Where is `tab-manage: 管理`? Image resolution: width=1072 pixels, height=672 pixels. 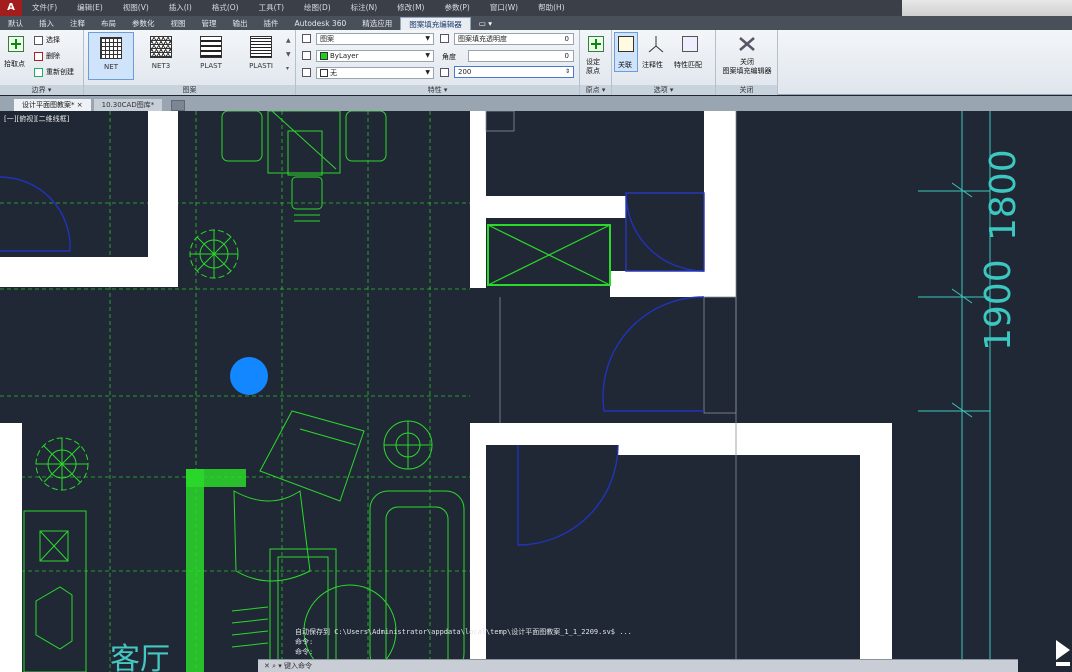 tab-manage: 管理 is located at coordinates (209, 23).